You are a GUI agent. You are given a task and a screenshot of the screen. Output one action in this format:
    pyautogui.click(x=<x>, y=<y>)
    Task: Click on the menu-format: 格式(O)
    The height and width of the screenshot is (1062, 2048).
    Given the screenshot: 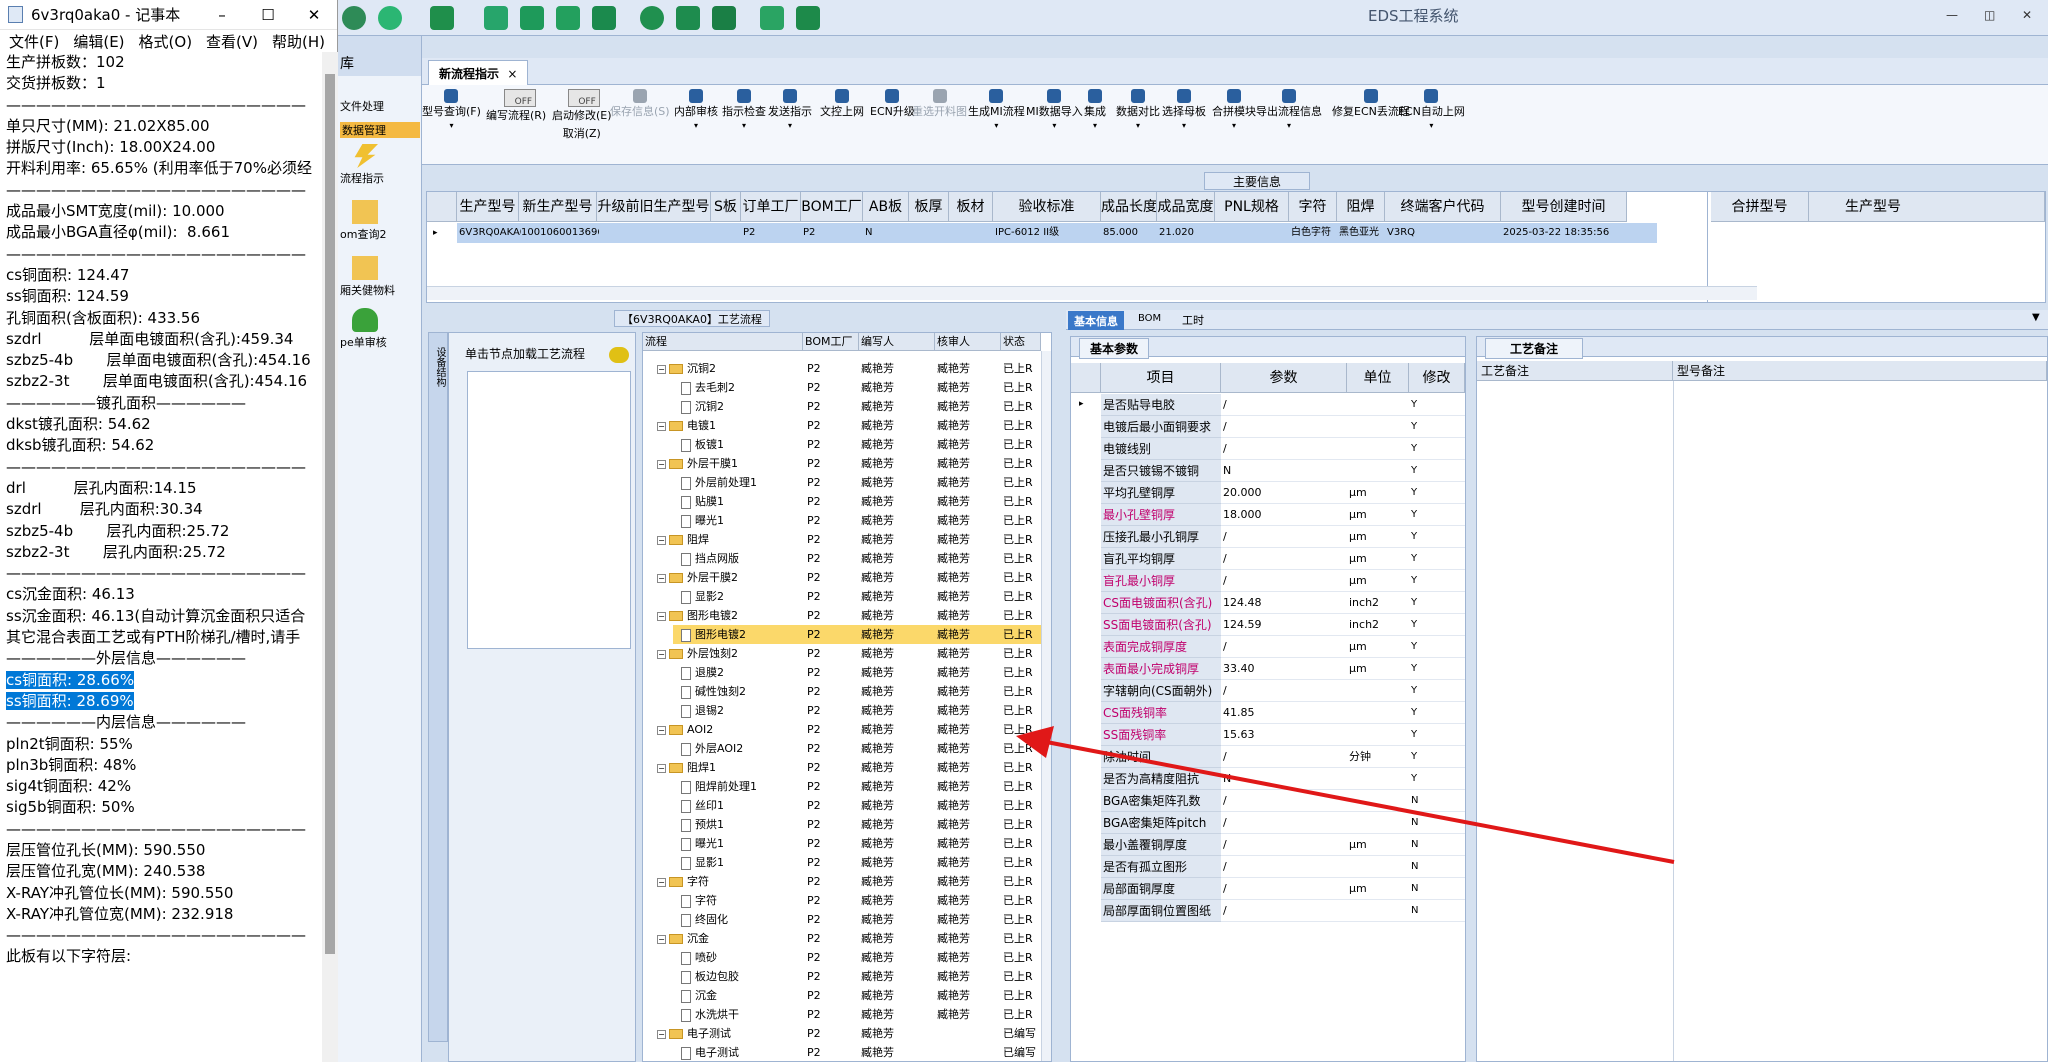 What is the action you would take?
    pyautogui.click(x=166, y=41)
    